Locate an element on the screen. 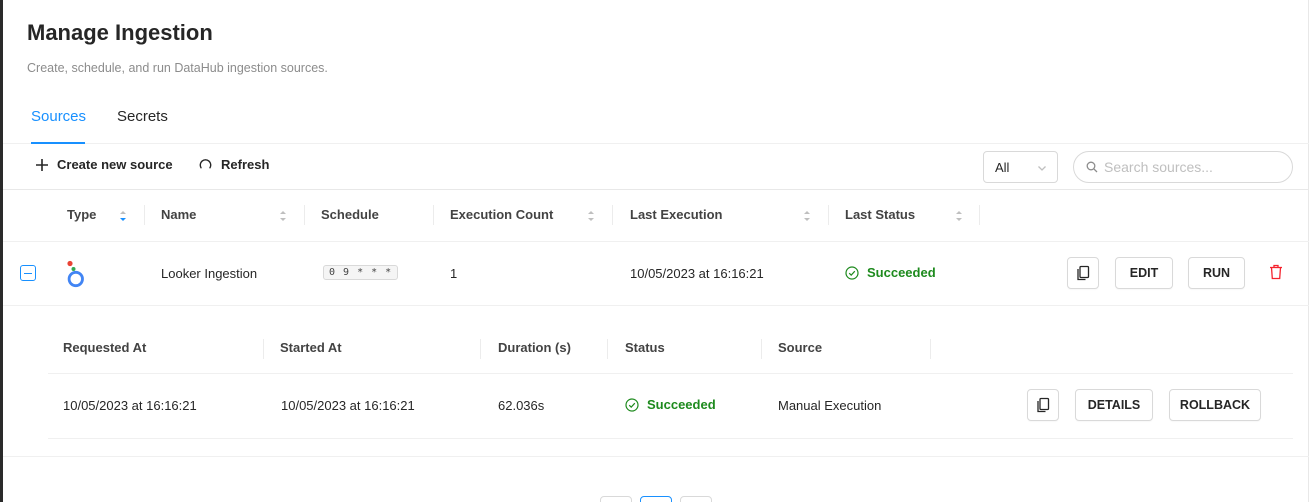  refresh-icon is located at coordinates (205, 164).